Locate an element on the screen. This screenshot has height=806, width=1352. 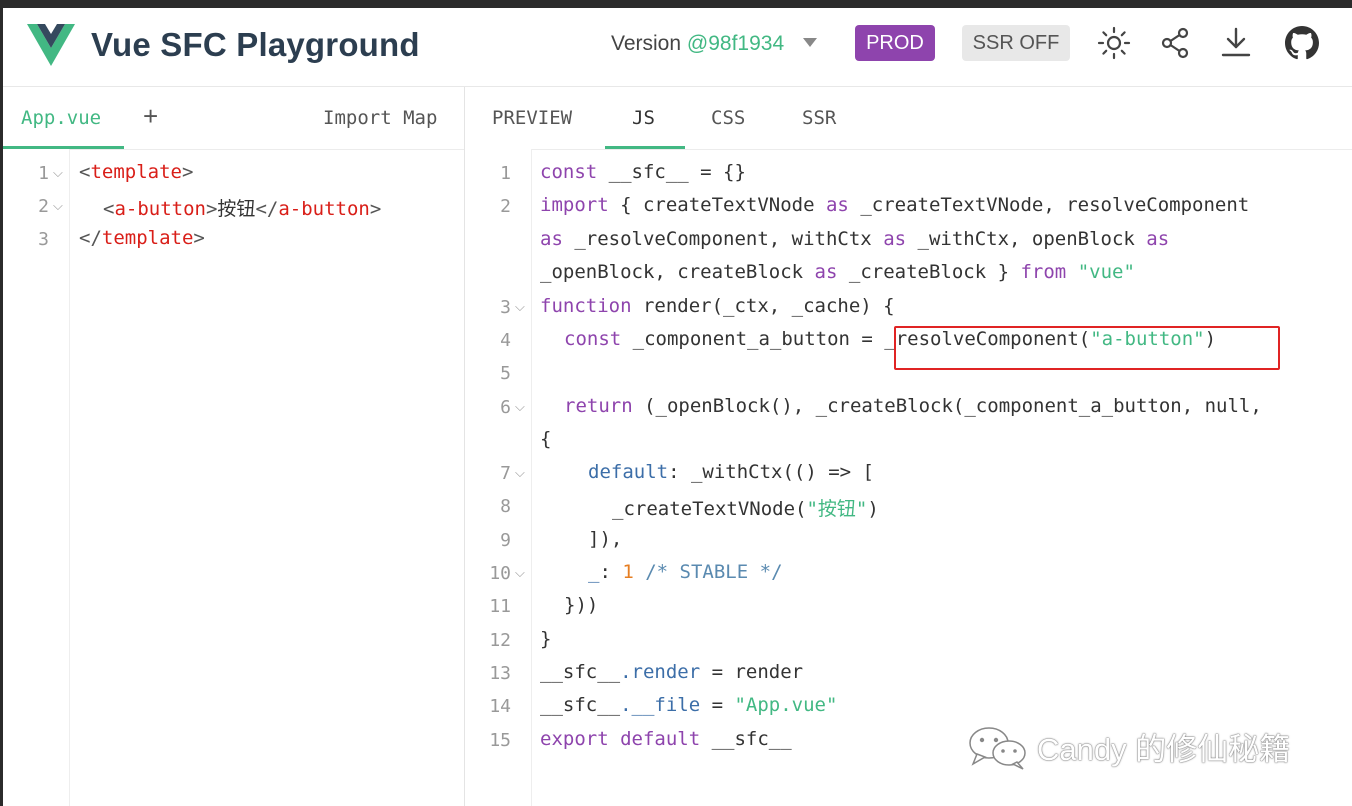
code-line: <a-button>按钮</a-button> is located at coordinates (242, 209).